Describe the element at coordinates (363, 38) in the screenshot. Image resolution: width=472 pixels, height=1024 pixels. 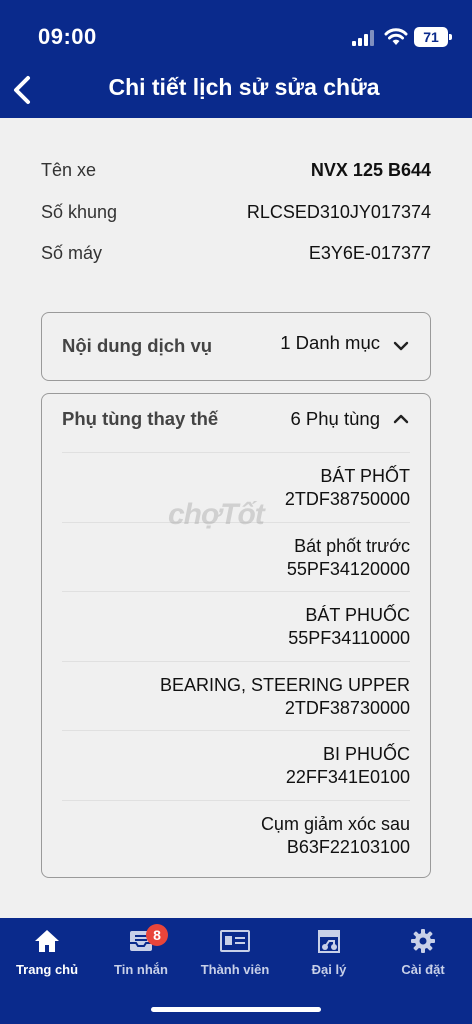
I see `cellular-signal-icon` at that location.